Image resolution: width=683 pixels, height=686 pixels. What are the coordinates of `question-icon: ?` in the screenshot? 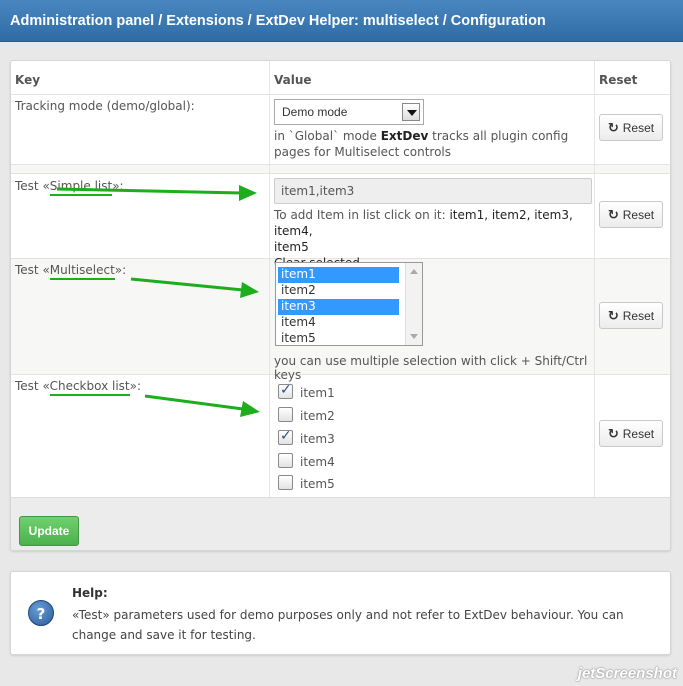 It's located at (41, 613).